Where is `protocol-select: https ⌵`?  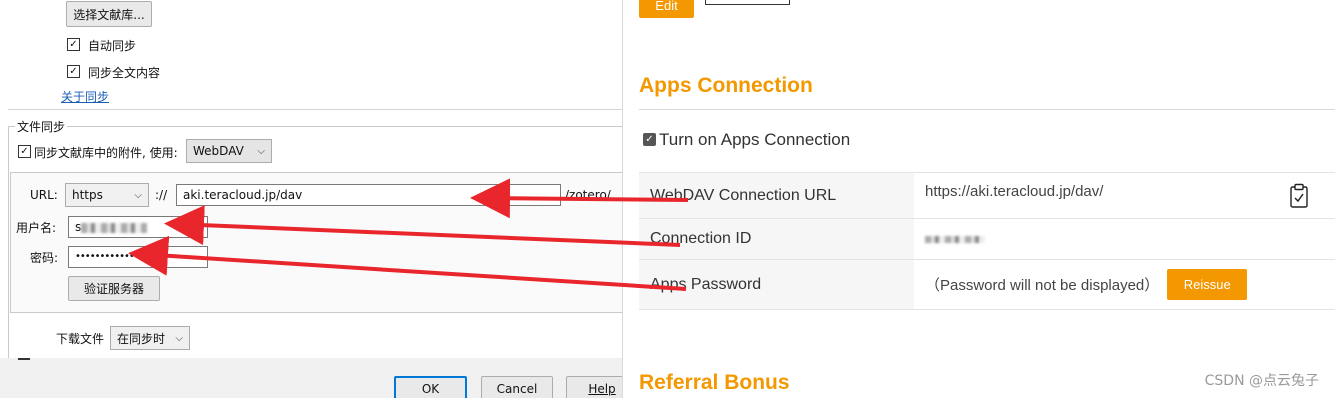 protocol-select: https ⌵ is located at coordinates (107, 195).